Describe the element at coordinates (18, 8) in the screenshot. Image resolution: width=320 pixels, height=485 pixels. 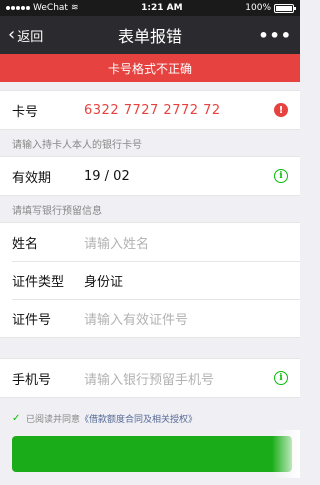
I see `signal-icon` at that location.